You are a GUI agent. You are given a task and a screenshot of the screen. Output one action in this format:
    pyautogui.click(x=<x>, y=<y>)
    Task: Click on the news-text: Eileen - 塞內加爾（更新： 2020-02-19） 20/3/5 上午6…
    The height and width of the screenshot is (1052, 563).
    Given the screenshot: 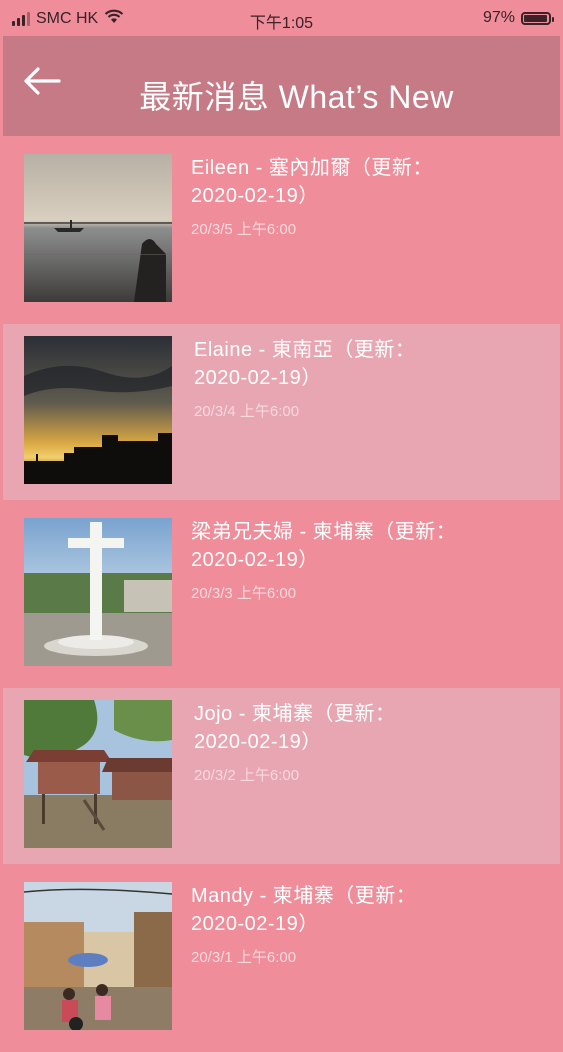 What is the action you would take?
    pyautogui.click(x=367, y=196)
    